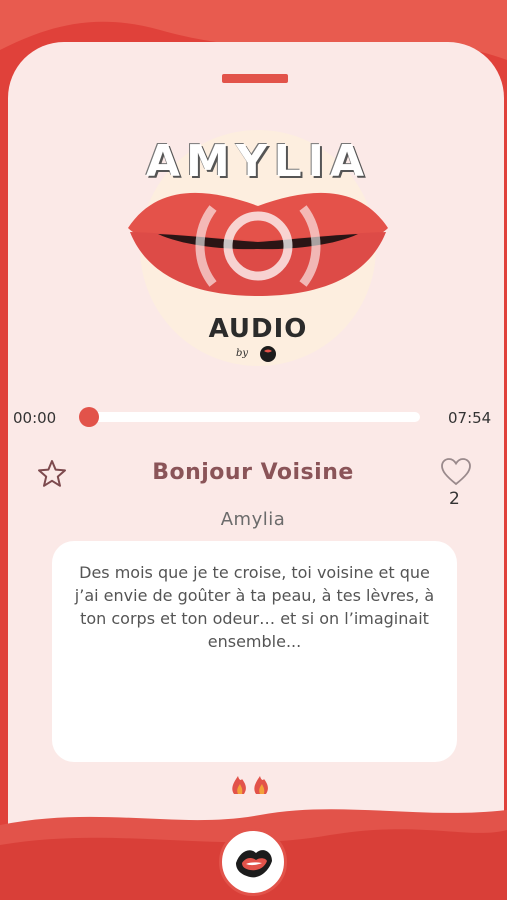 The image size is (507, 900). Describe the element at coordinates (89, 417) in the screenshot. I see `progress-knob` at that location.